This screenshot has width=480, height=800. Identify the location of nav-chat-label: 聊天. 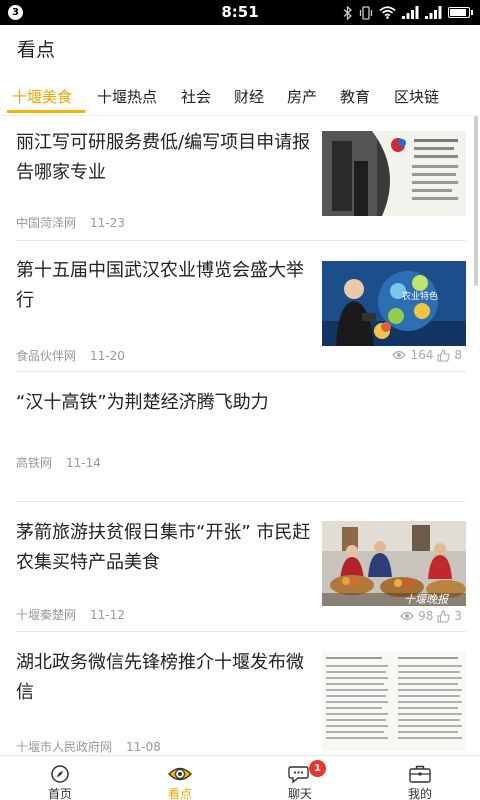
(299, 793).